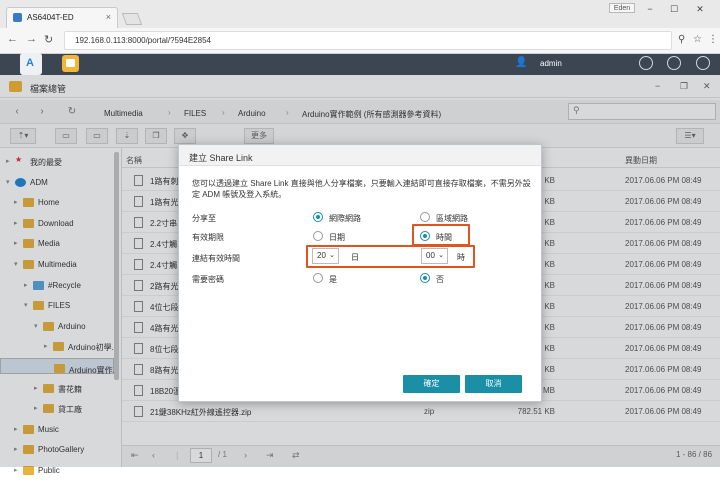 The width and height of the screenshot is (720, 481). I want to click on user-icon: 👤, so click(521, 62).